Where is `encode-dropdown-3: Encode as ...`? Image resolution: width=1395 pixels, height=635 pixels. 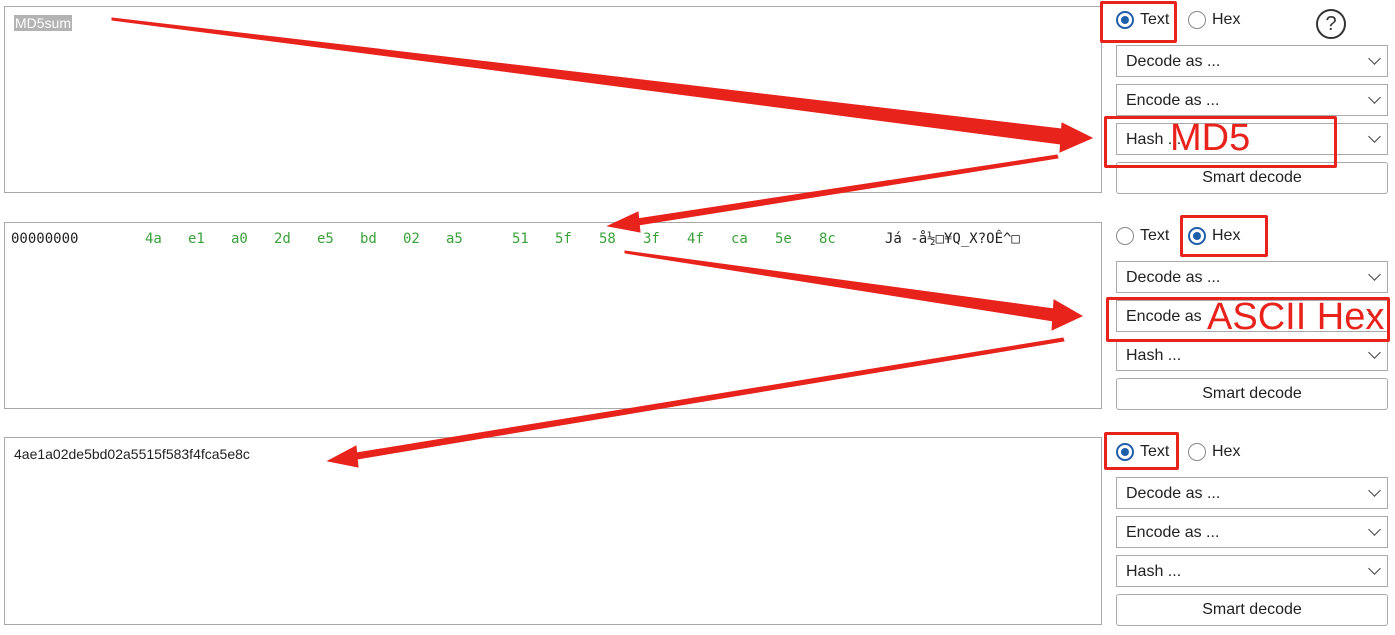 encode-dropdown-3: Encode as ... is located at coordinates (1252, 532).